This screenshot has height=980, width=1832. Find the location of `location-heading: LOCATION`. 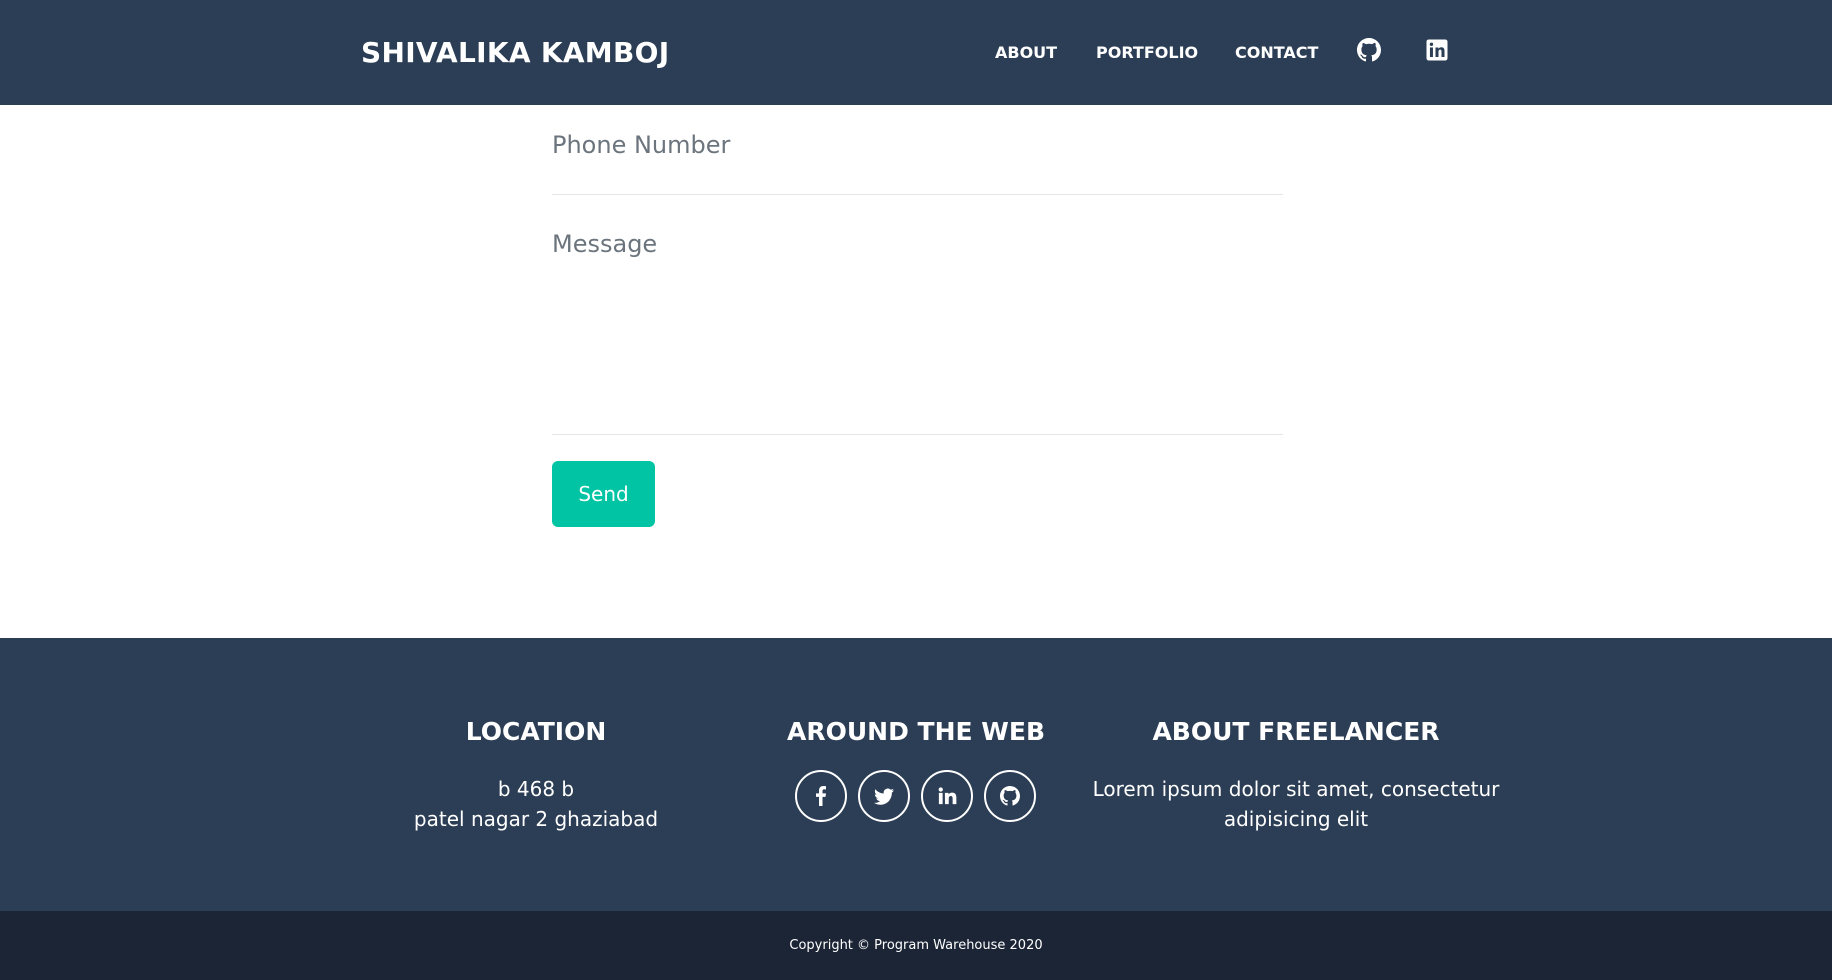

location-heading: LOCATION is located at coordinates (536, 731).